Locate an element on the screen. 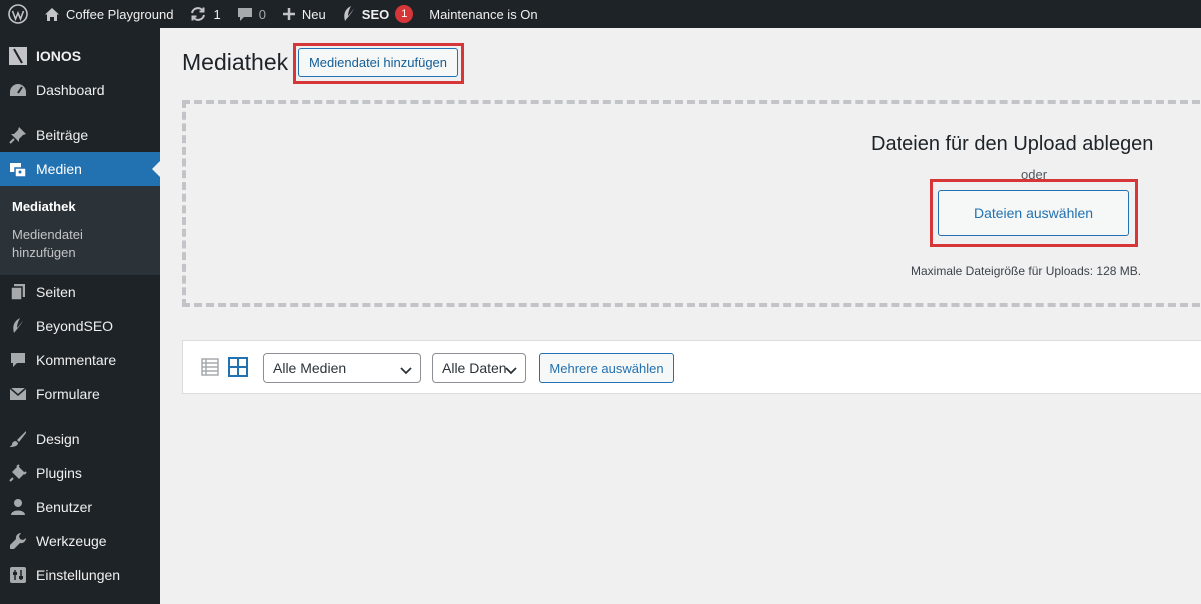 This screenshot has height=604, width=1201. seo-menu: SEO 1 is located at coordinates (377, 14).